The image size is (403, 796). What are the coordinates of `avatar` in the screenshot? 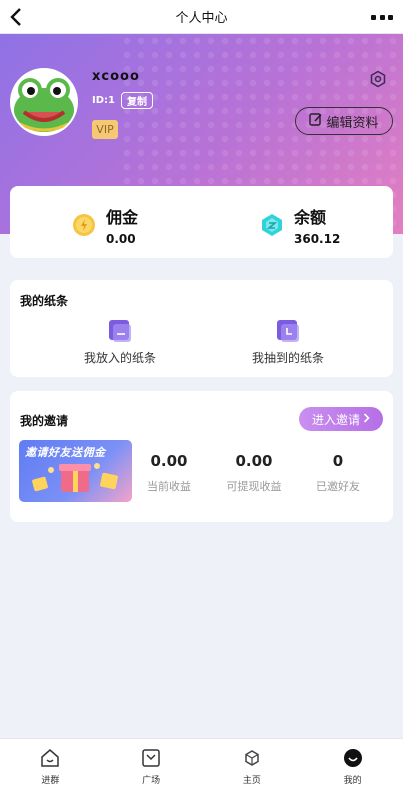 It's located at (44, 102).